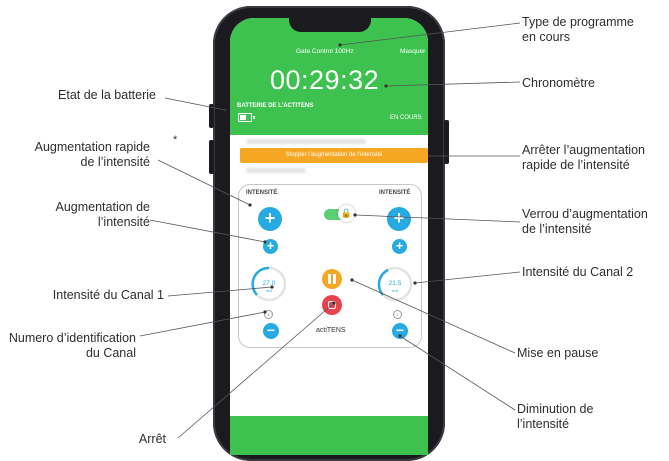 The height and width of the screenshot is (461, 669). I want to click on annotation-line: Arrêter l’augmentation, so click(583, 150).